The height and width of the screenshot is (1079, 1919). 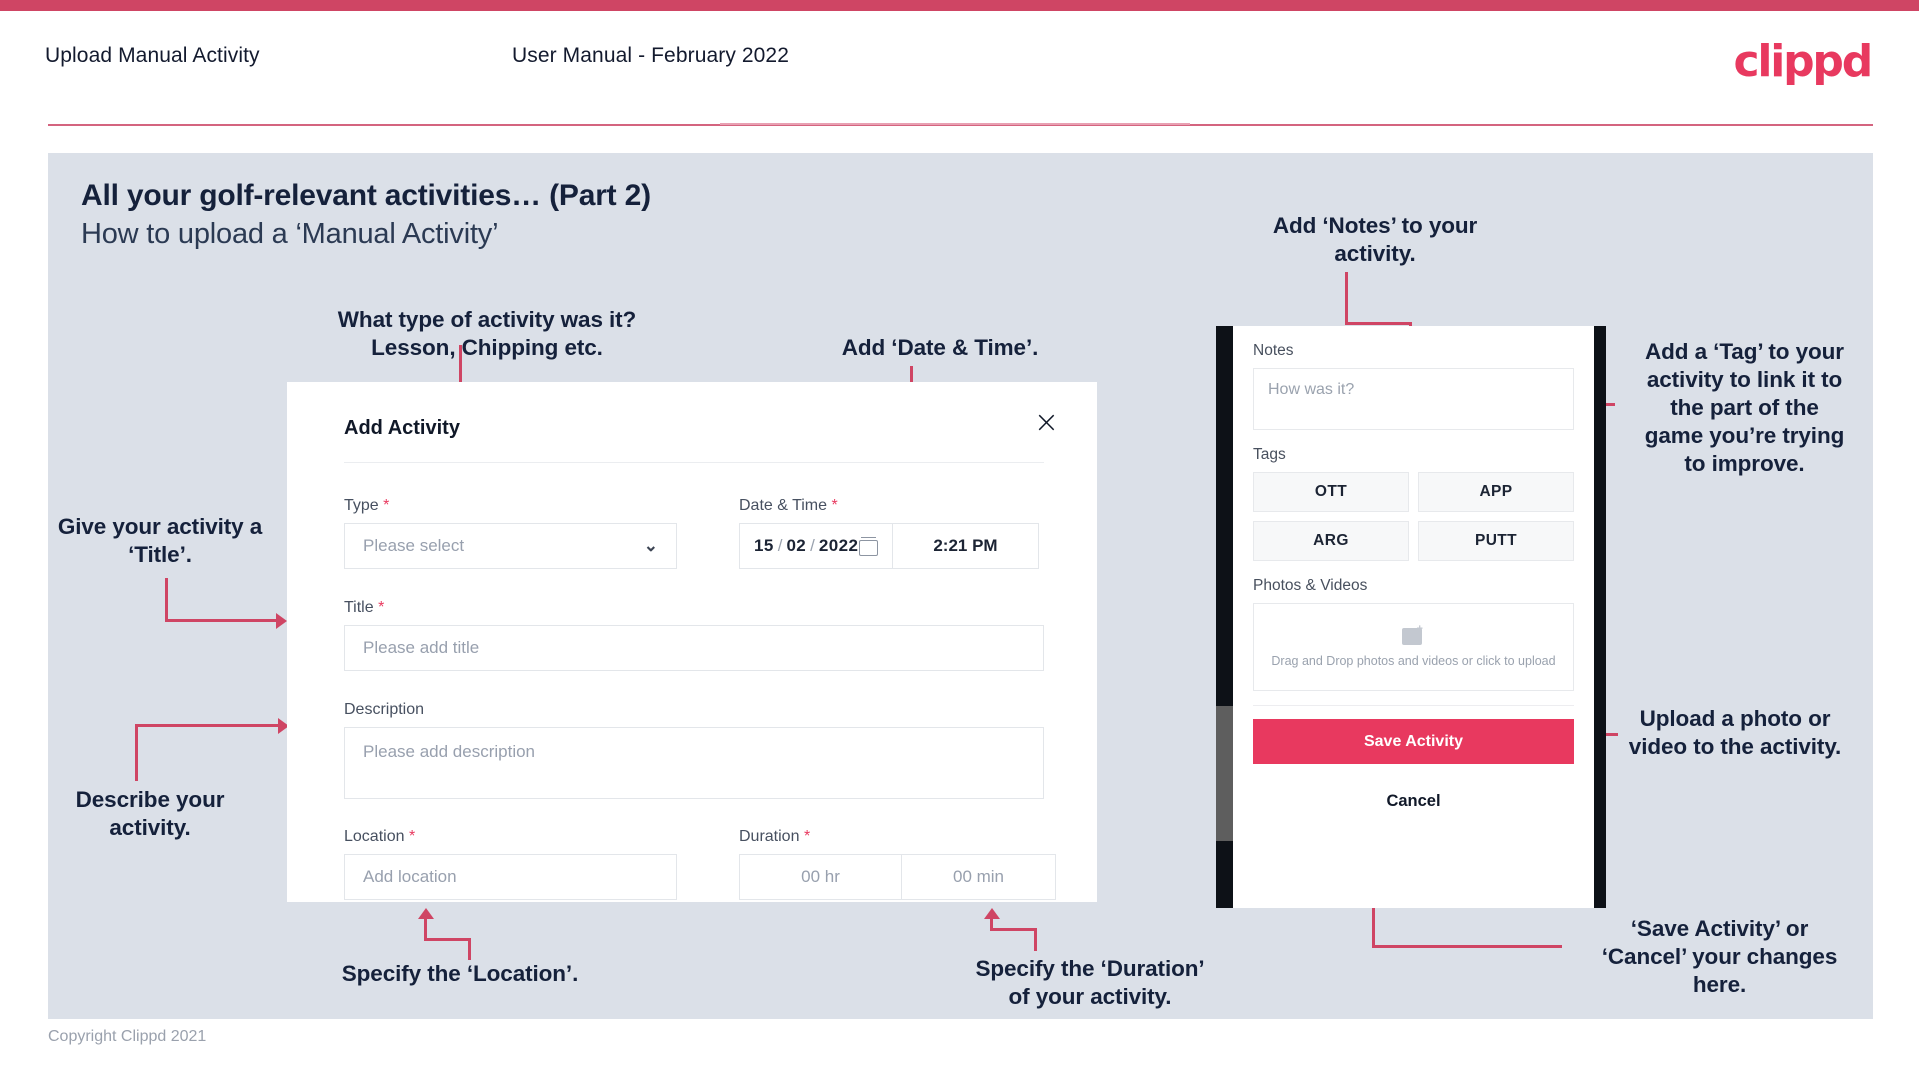 What do you see at coordinates (386, 505) in the screenshot?
I see `required-marker-type: *` at bounding box center [386, 505].